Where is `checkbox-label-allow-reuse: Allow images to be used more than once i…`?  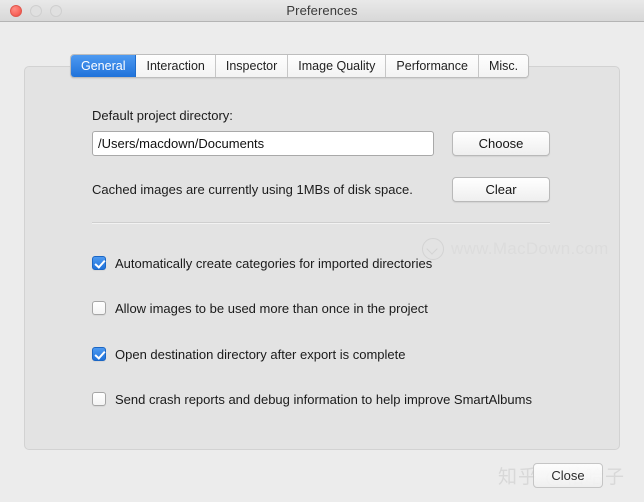
checkbox-label-allow-reuse: Allow images to be used more than once i… is located at coordinates (271, 308).